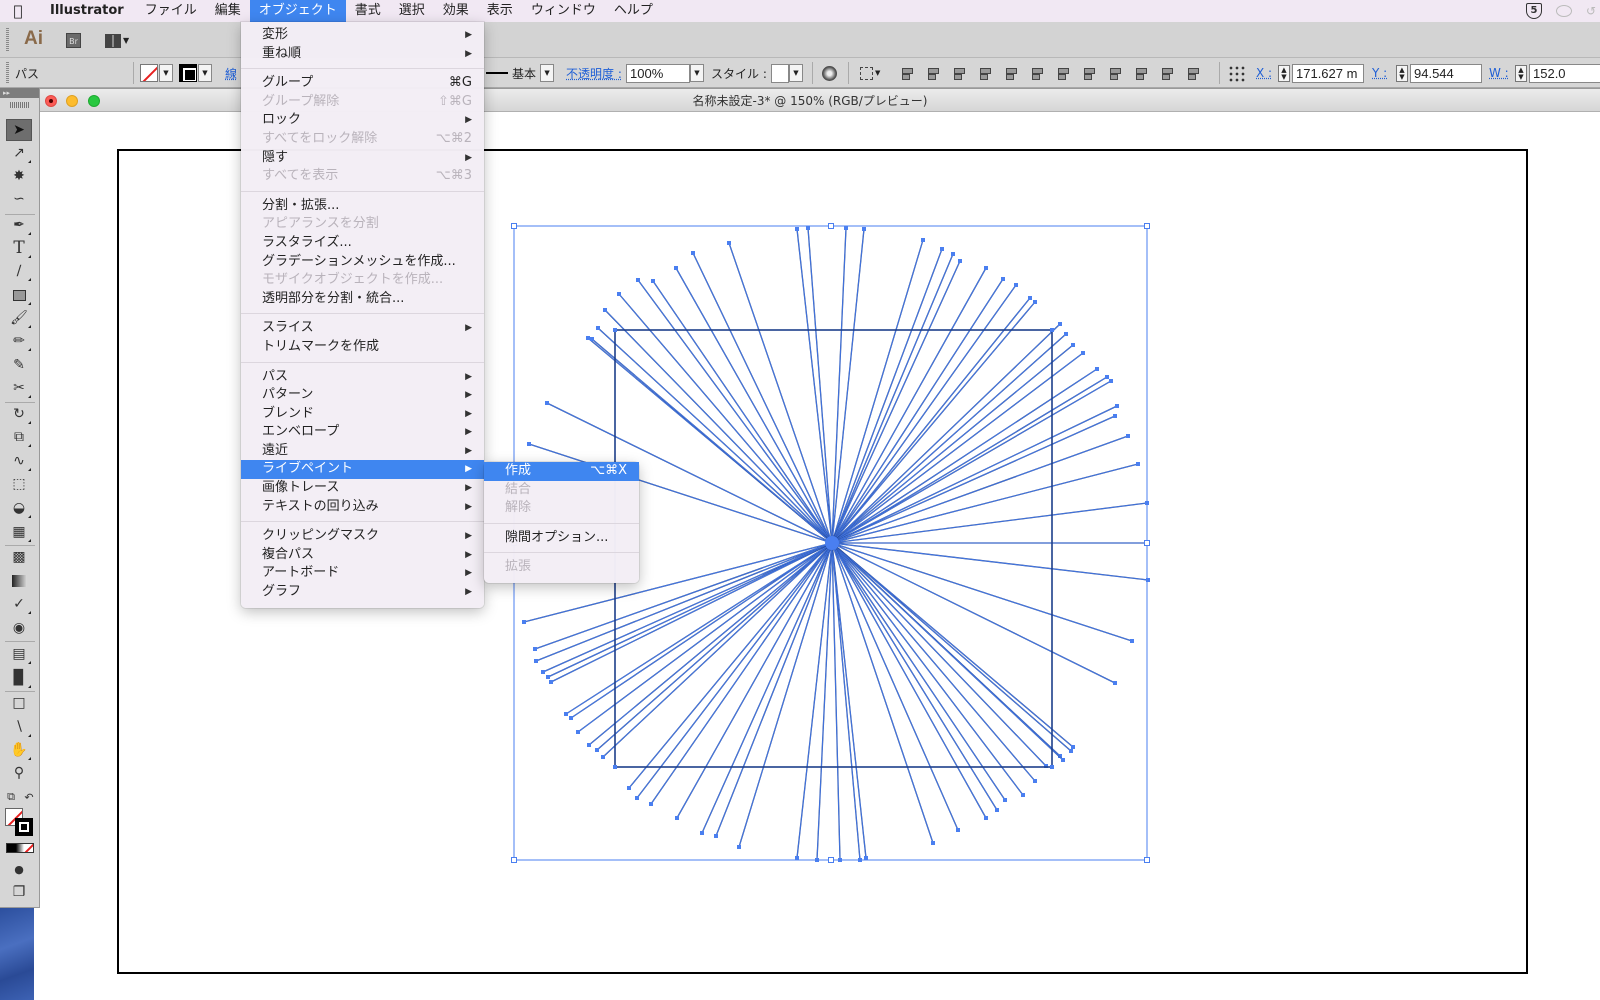  Describe the element at coordinates (1379, 73) in the screenshot. I see `y-label: Y :` at that location.